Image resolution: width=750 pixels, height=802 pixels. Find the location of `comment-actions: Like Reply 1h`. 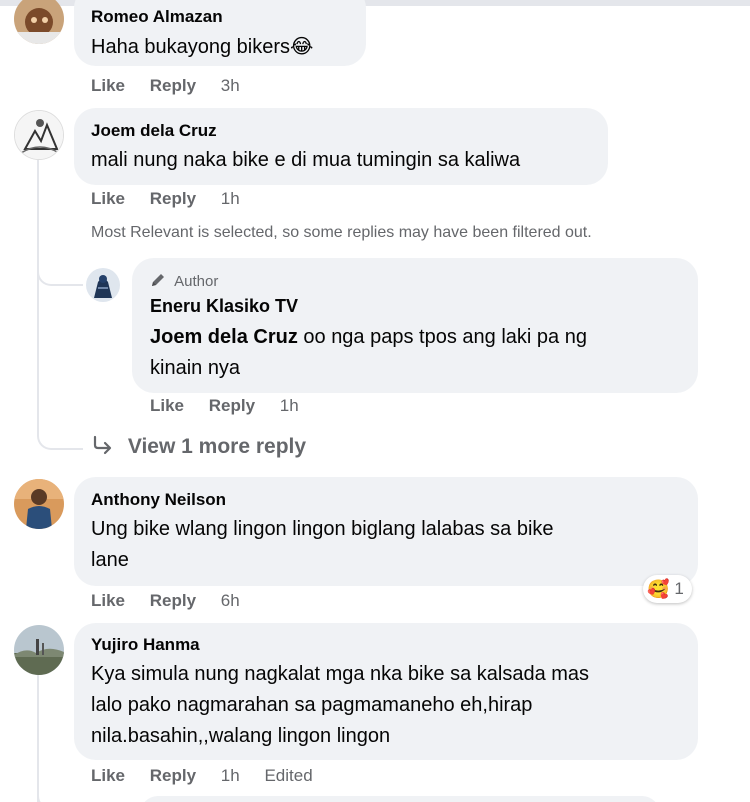

comment-actions: Like Reply 1h is located at coordinates (165, 199).